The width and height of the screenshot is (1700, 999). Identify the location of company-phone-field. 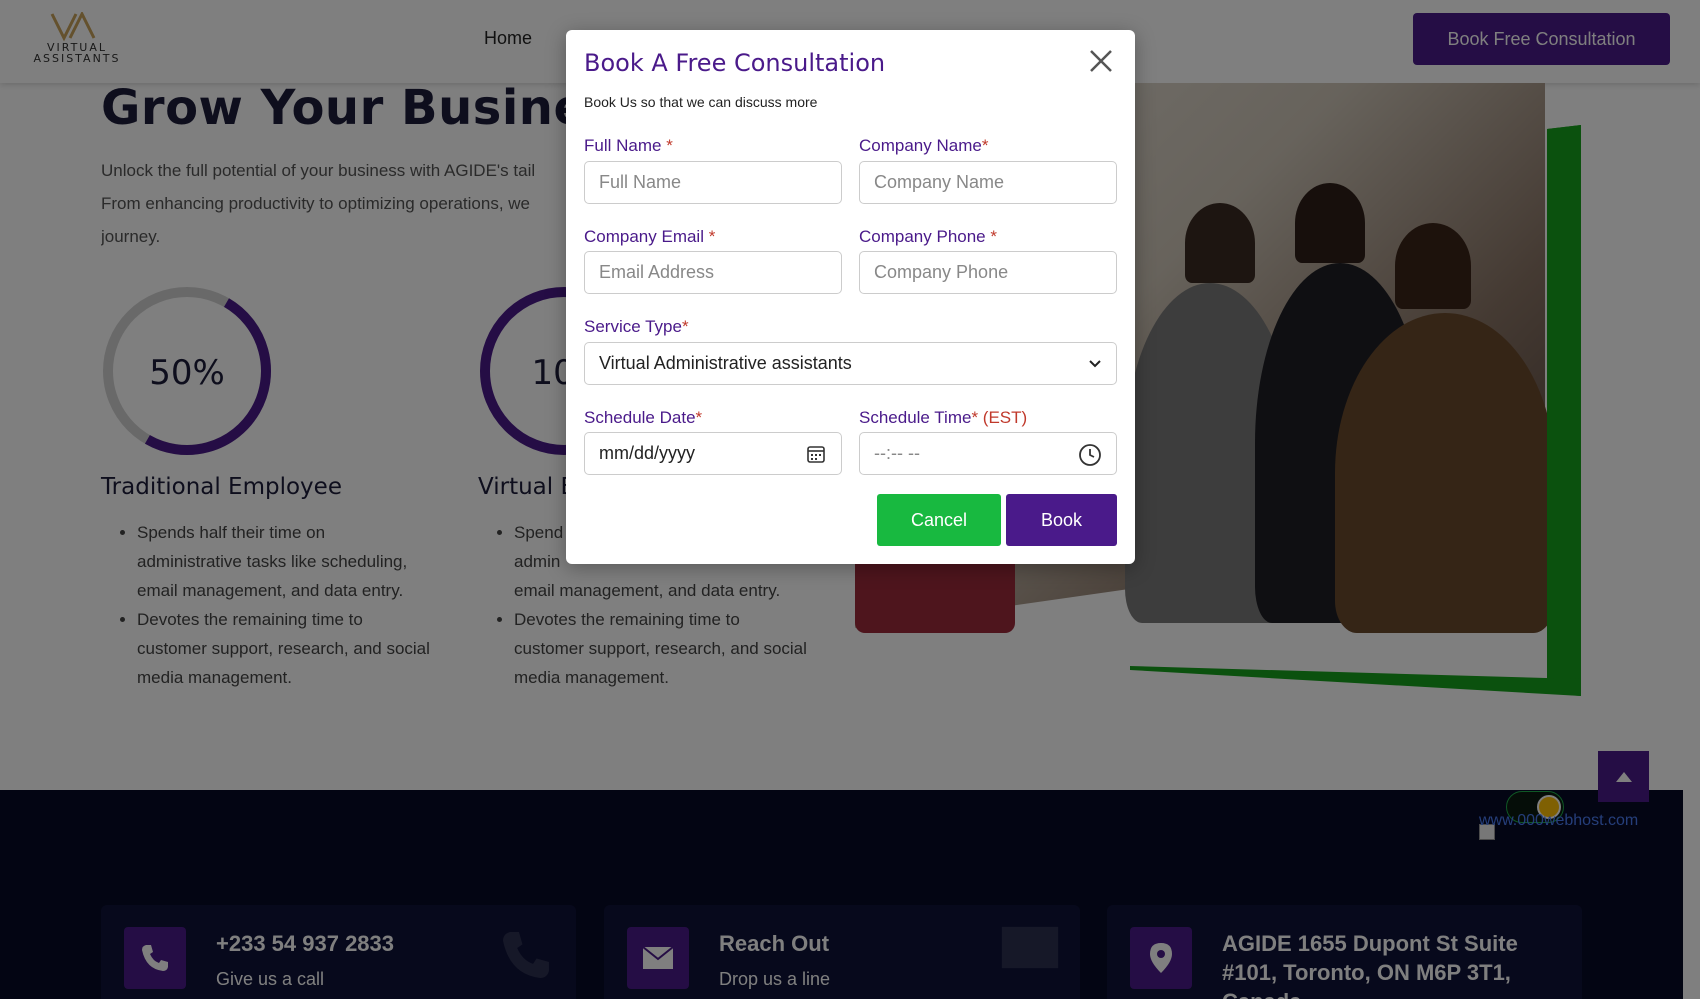
(988, 272).